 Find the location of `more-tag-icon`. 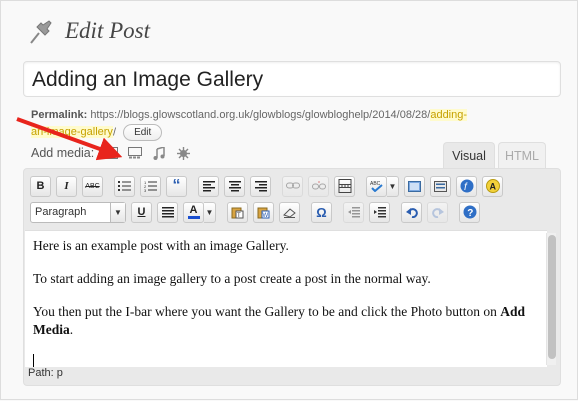

more-tag-icon is located at coordinates (344, 186).